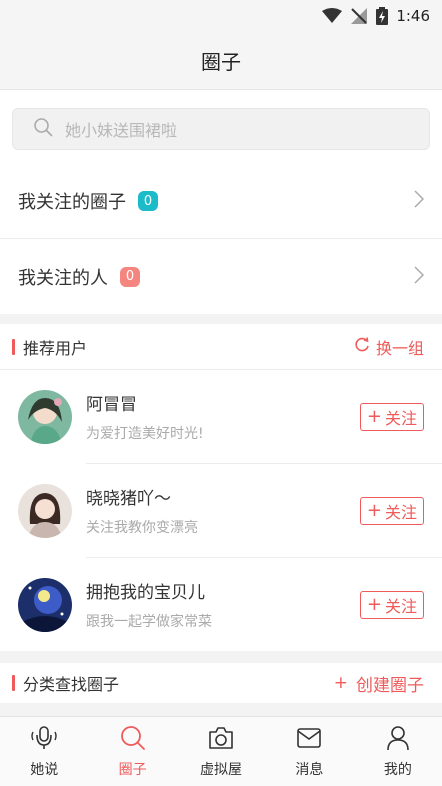 This screenshot has width=442, height=786. I want to click on user-row: 晓晓猪吖～ 关注我教你变漂亮 + 关注, so click(221, 510).